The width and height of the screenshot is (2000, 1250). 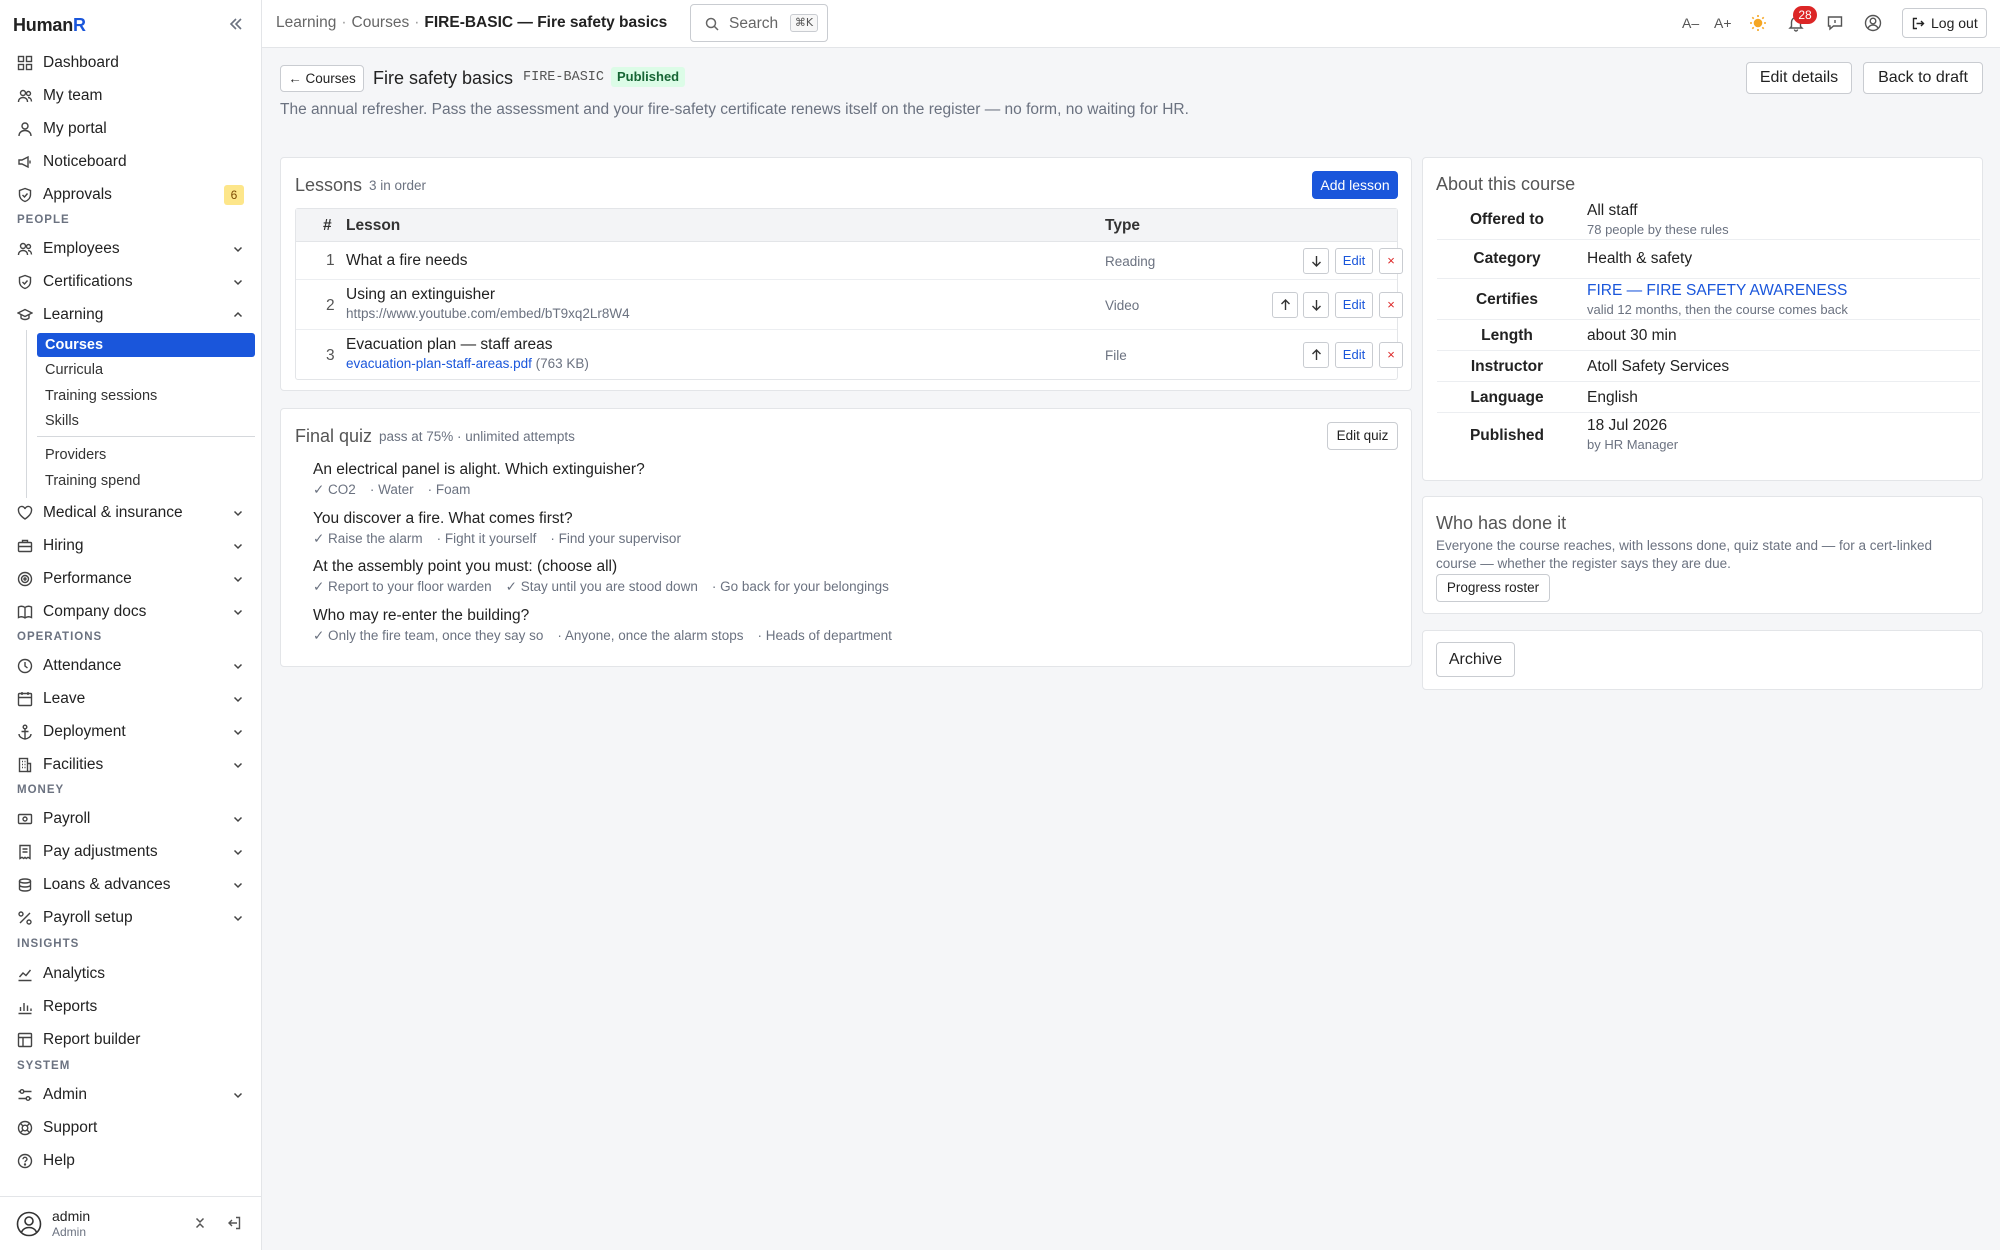 What do you see at coordinates (131, 852) in the screenshot?
I see `sidebar-item-pay-adjustments: Pay adjustments` at bounding box center [131, 852].